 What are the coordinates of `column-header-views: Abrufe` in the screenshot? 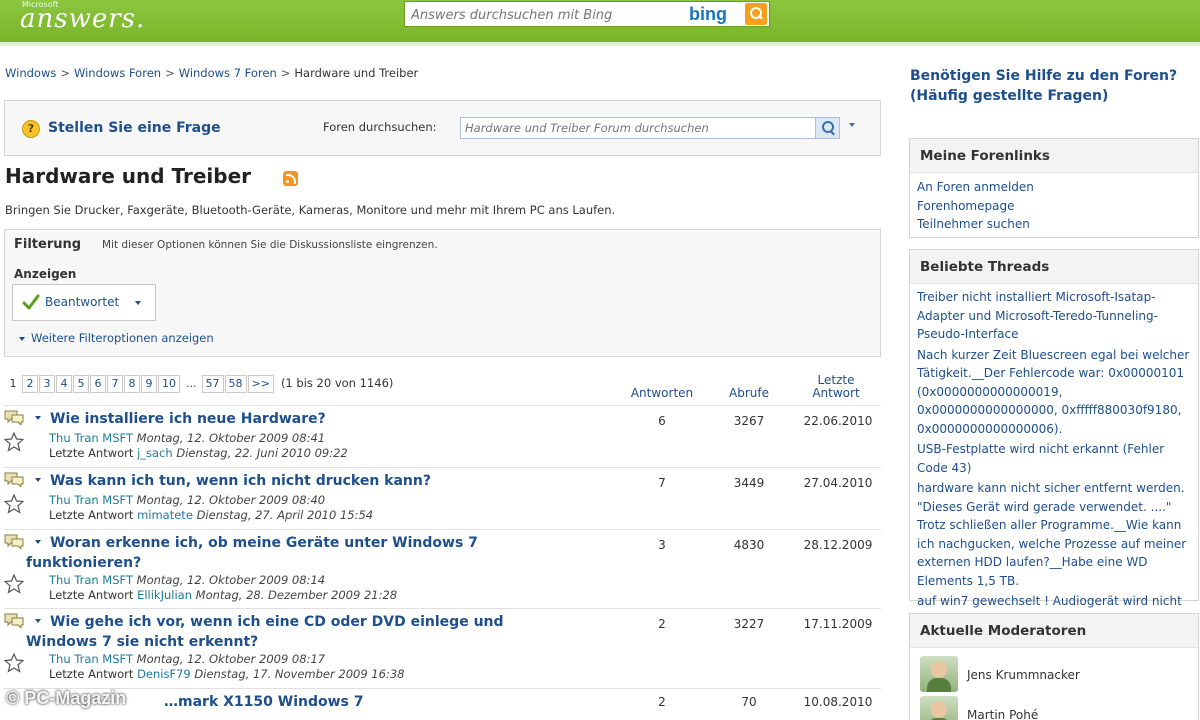 It's located at (749, 393).